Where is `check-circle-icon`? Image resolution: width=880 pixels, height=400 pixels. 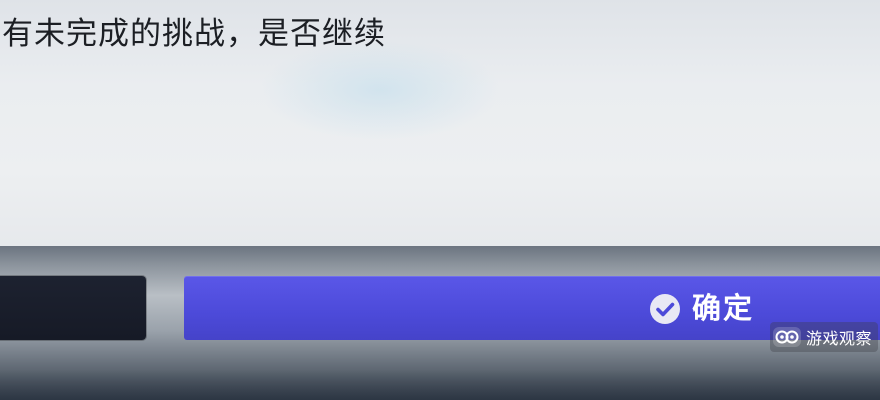
check-circle-icon is located at coordinates (665, 309).